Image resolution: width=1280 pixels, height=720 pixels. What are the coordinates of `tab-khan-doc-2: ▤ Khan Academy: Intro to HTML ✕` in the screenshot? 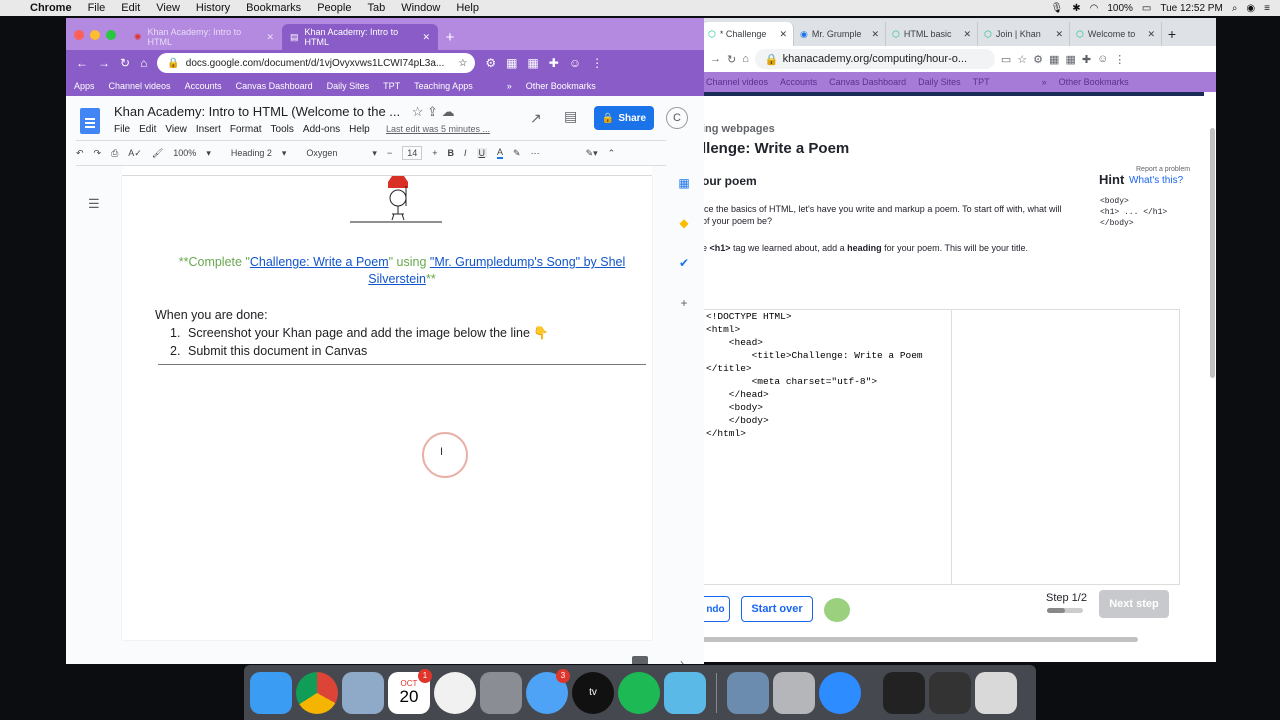 It's located at (360, 37).